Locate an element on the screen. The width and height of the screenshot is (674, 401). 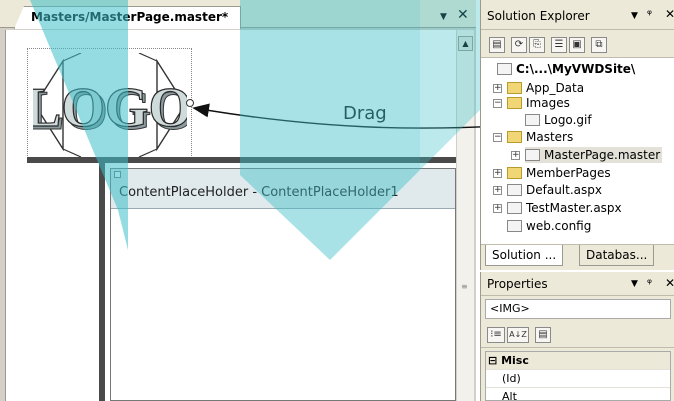
solution-explorer-title-bar: Solution Explorer ▼ ᵠ ✕ is located at coordinates (577, 15).